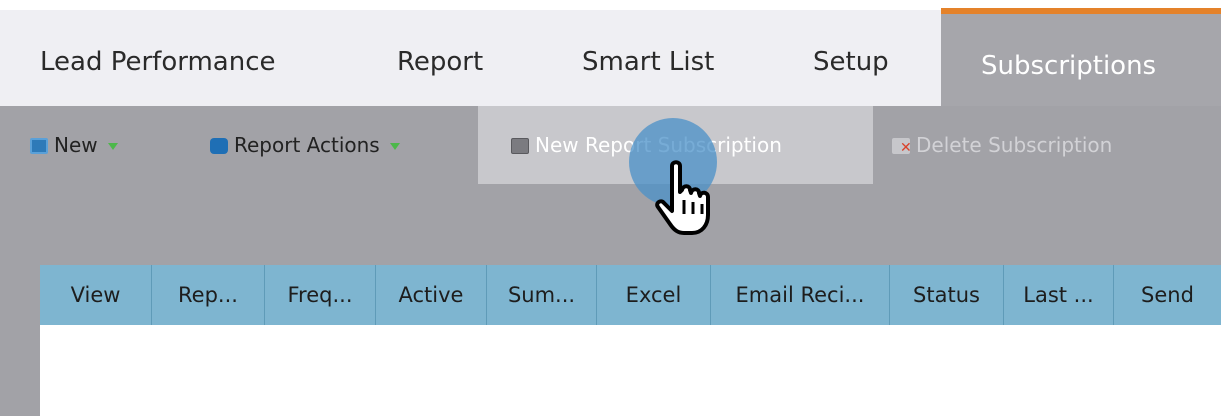 Image resolution: width=1221 pixels, height=416 pixels. What do you see at coordinates (96, 295) in the screenshot?
I see `column-view: View` at bounding box center [96, 295].